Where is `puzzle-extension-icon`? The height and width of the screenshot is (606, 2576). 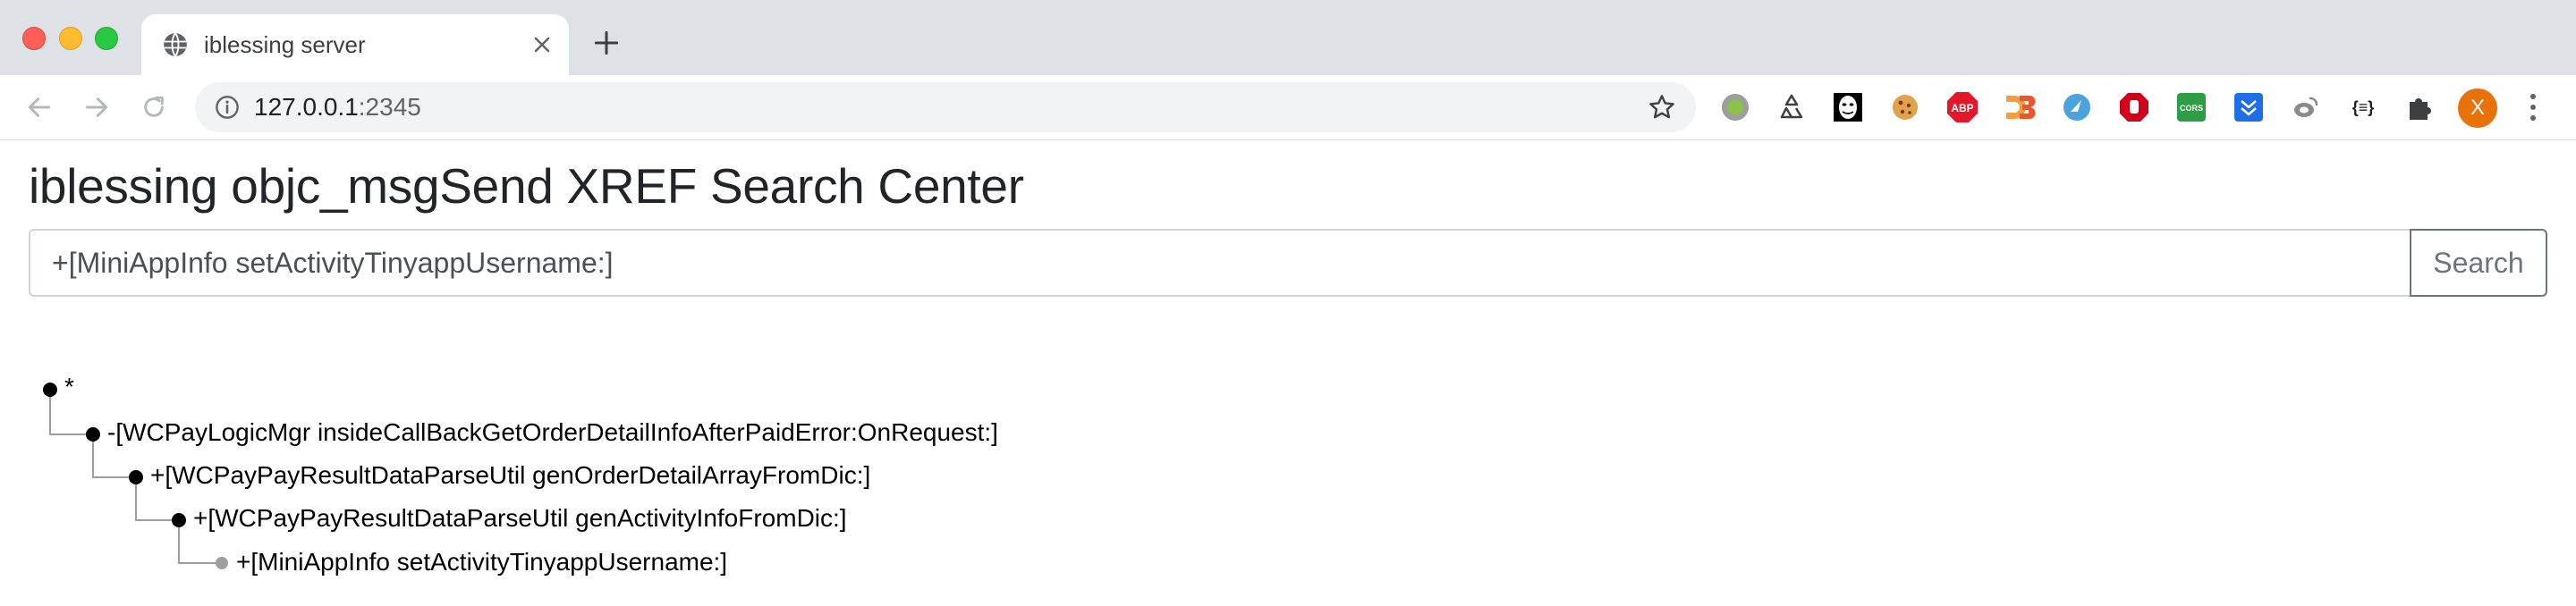
puzzle-extension-icon is located at coordinates (2420, 107).